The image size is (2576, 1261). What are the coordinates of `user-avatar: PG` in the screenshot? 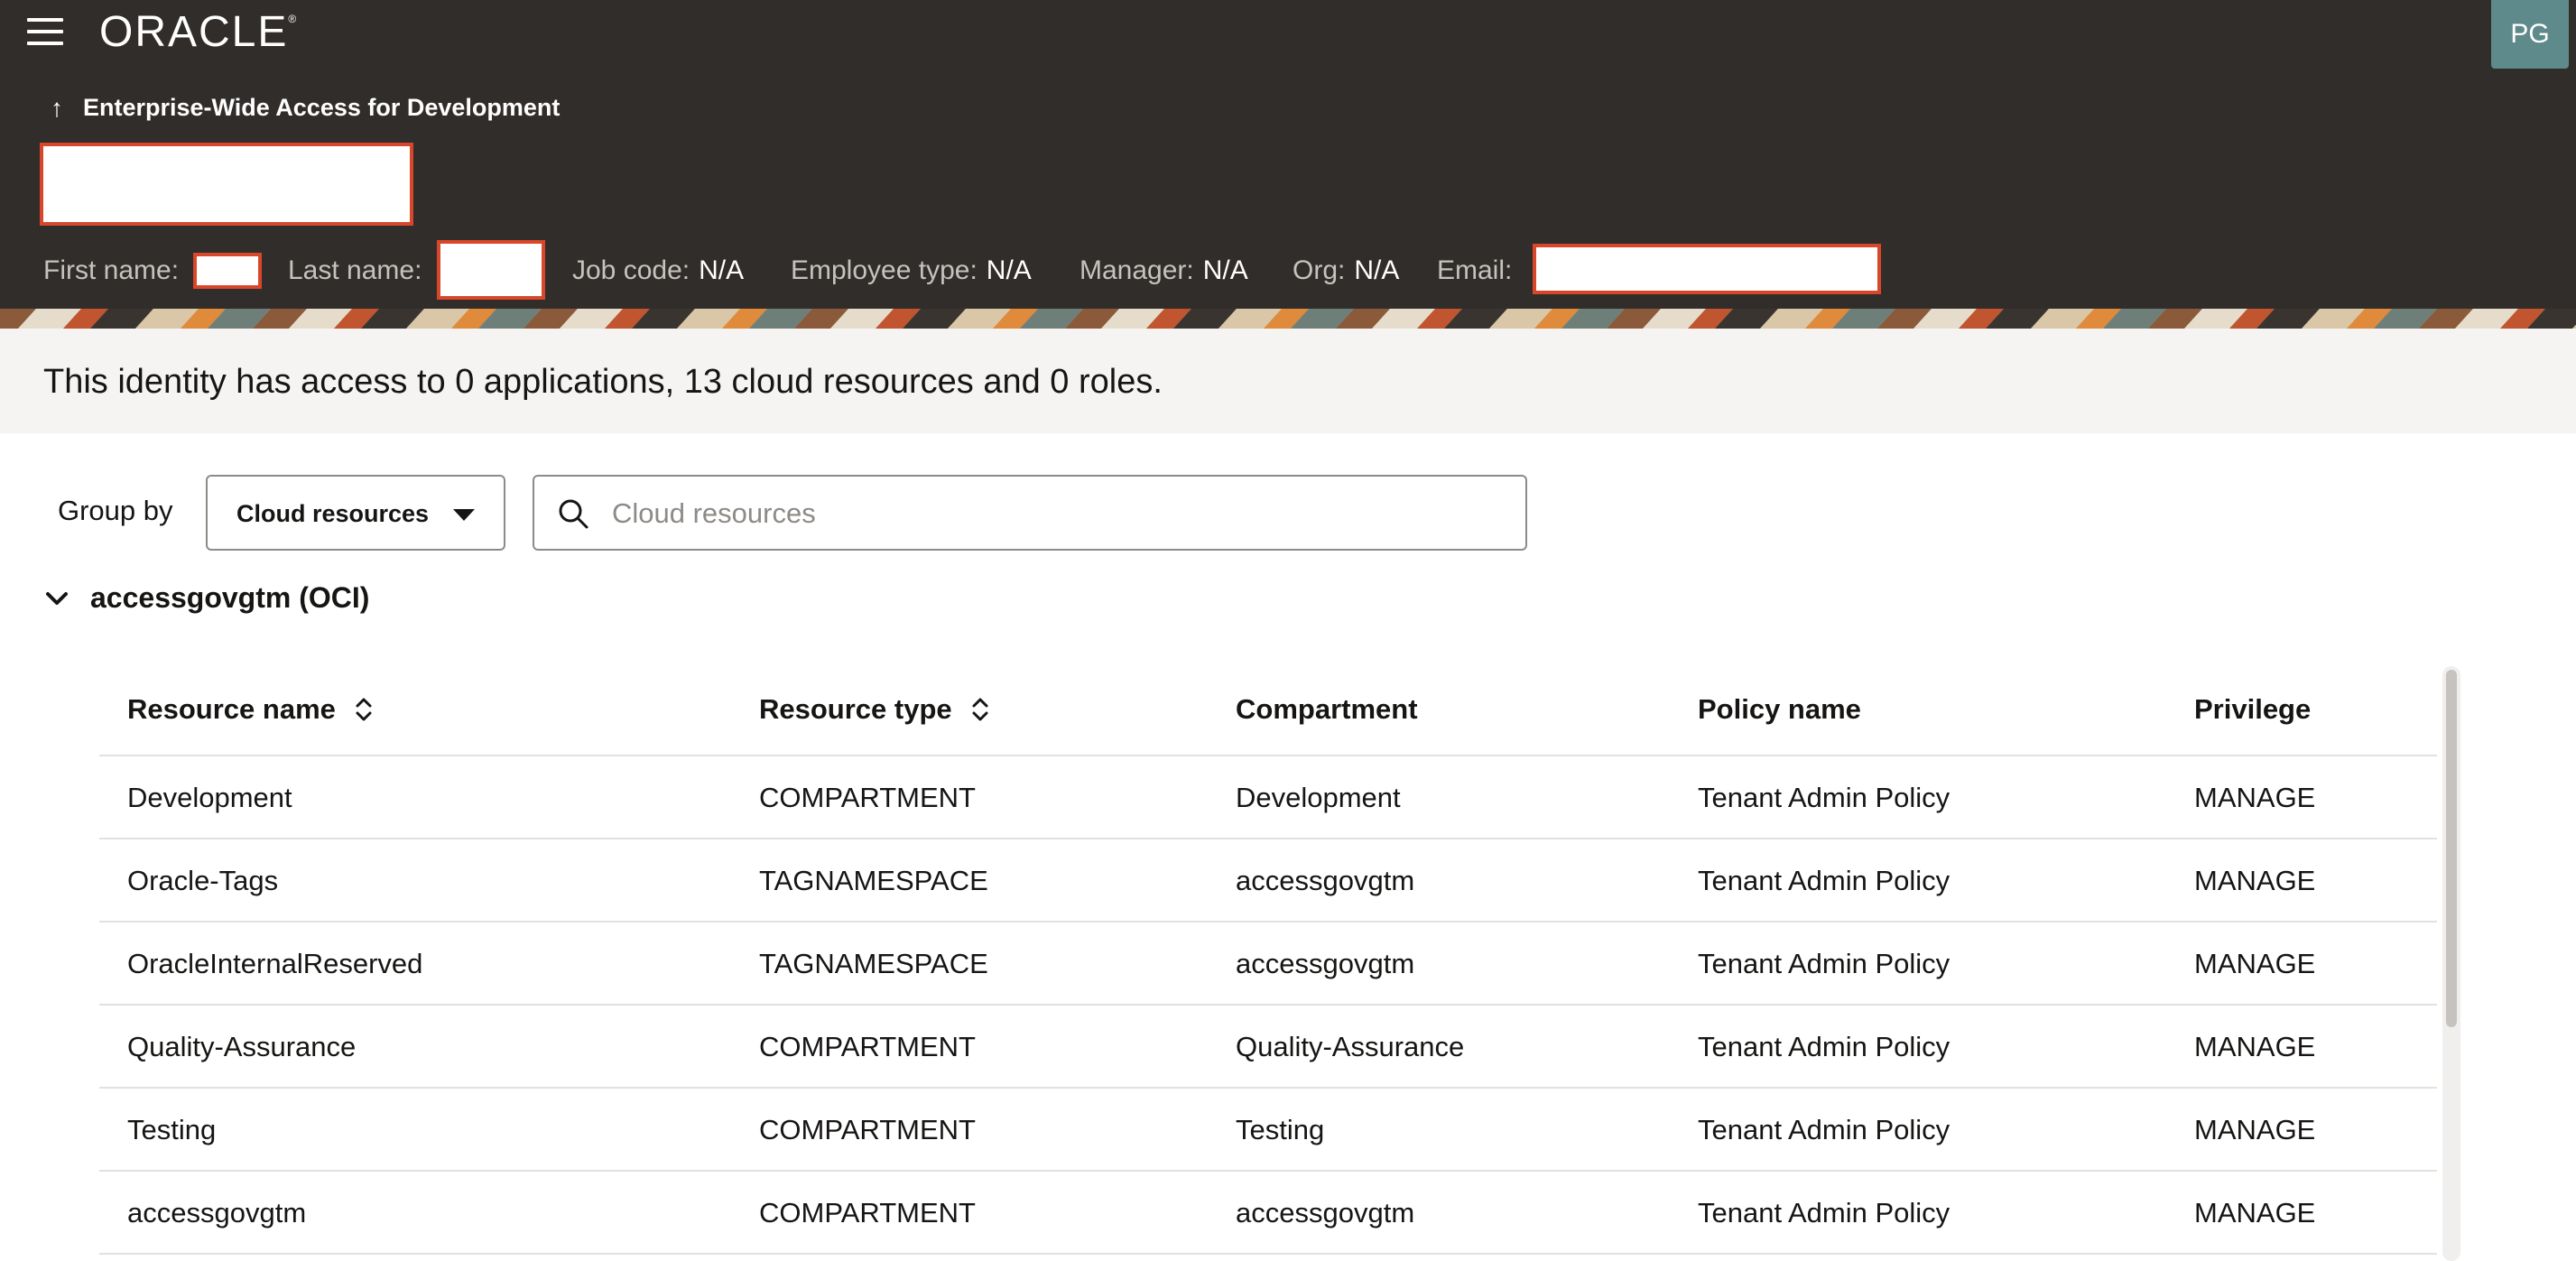 It's located at (2530, 34).